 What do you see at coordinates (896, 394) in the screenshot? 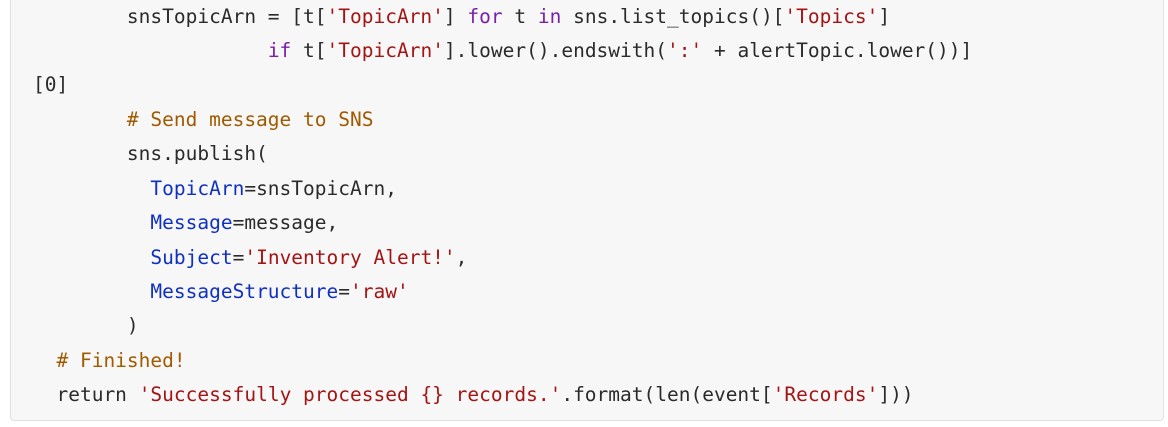
I see `code-token: ]))` at bounding box center [896, 394].